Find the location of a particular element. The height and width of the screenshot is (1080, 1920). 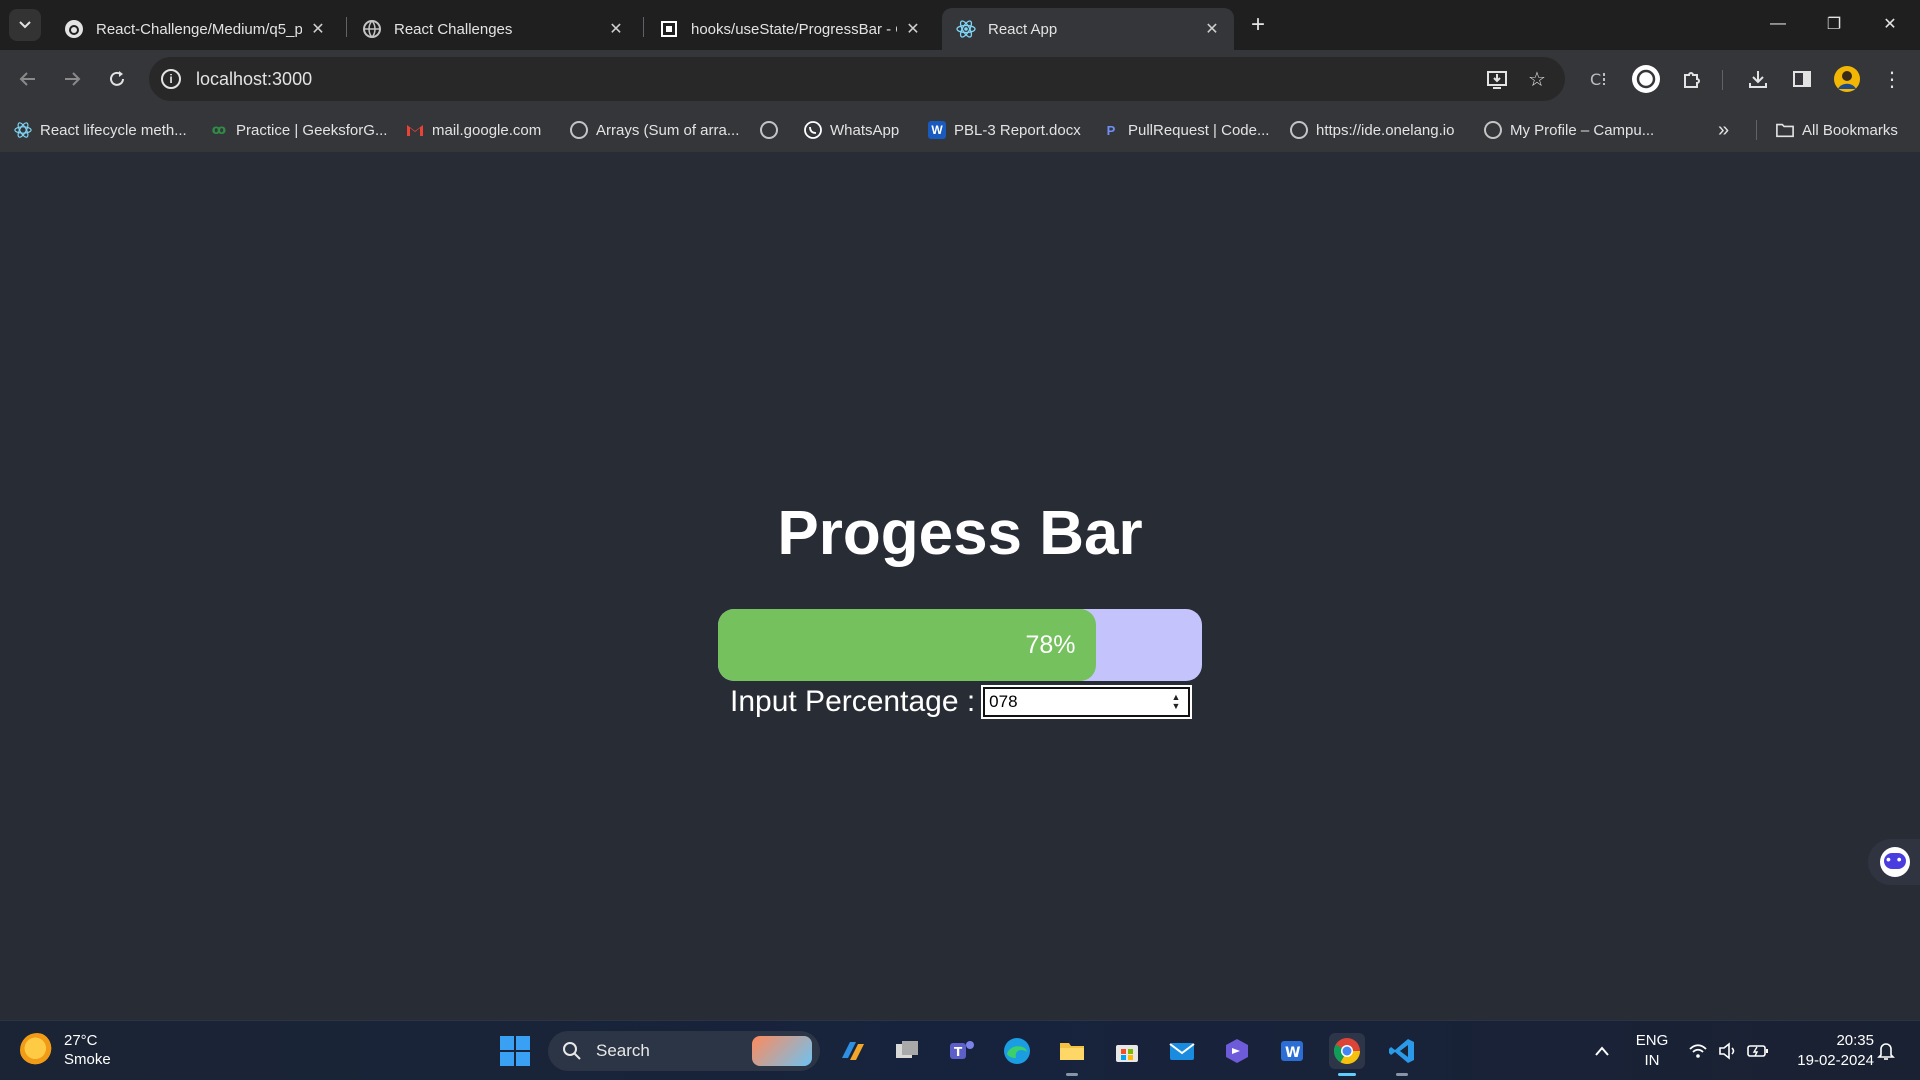

extension-ci-icon: C is located at coordinates (1599, 79).